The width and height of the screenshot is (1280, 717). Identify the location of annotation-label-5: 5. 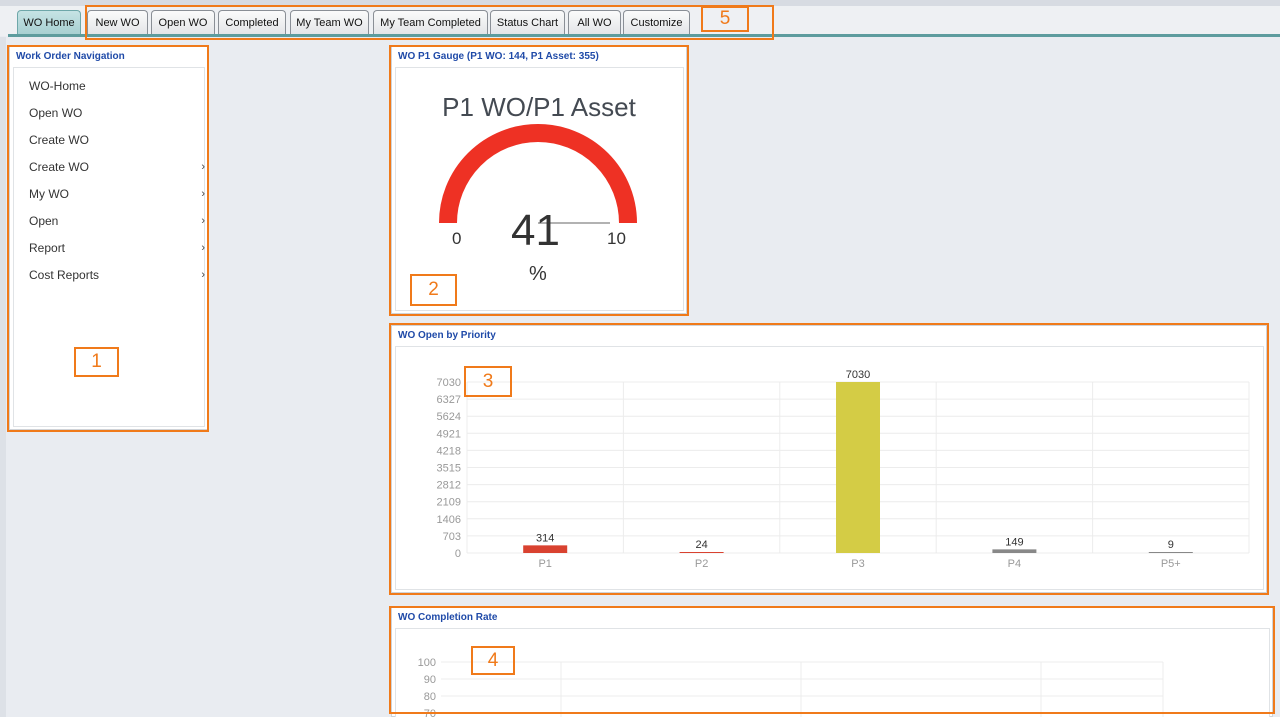
(725, 19).